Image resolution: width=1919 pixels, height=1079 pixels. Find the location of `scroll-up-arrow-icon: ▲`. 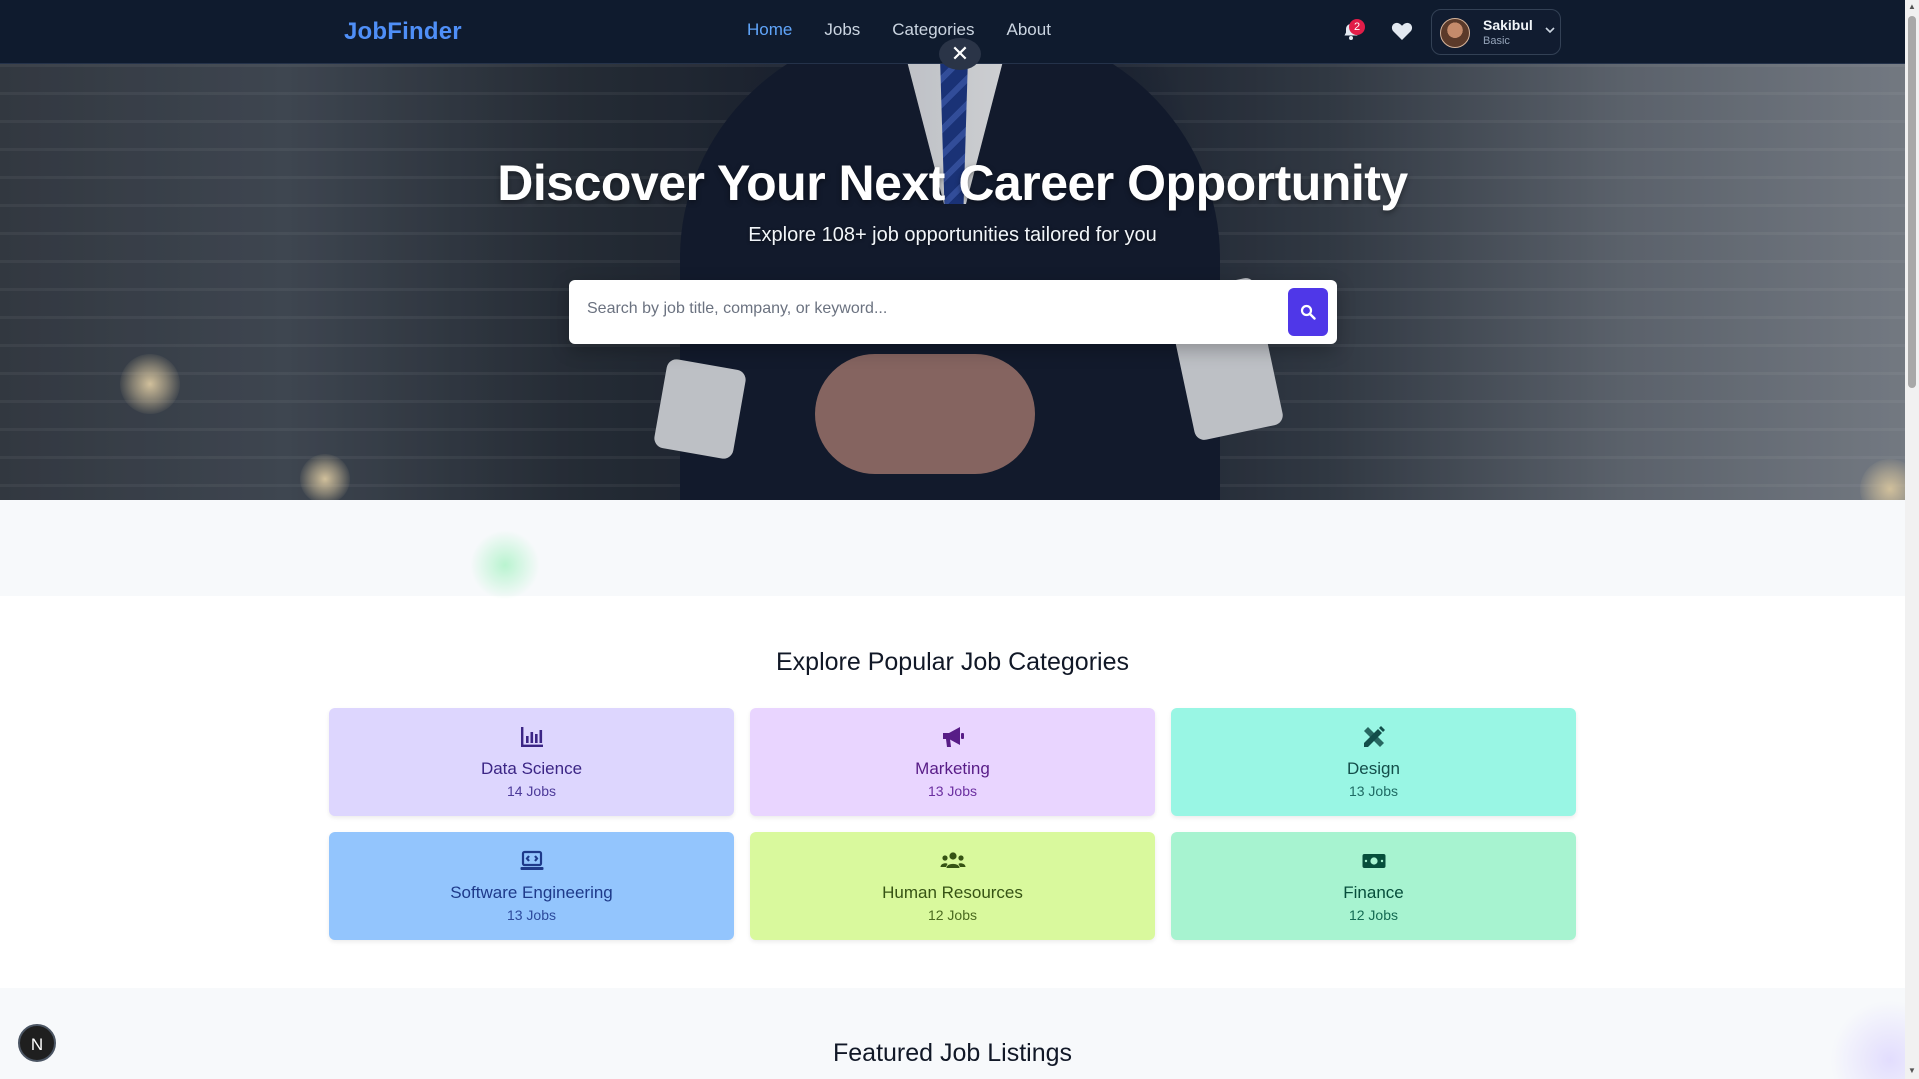

scroll-up-arrow-icon: ▲ is located at coordinates (1912, 7).